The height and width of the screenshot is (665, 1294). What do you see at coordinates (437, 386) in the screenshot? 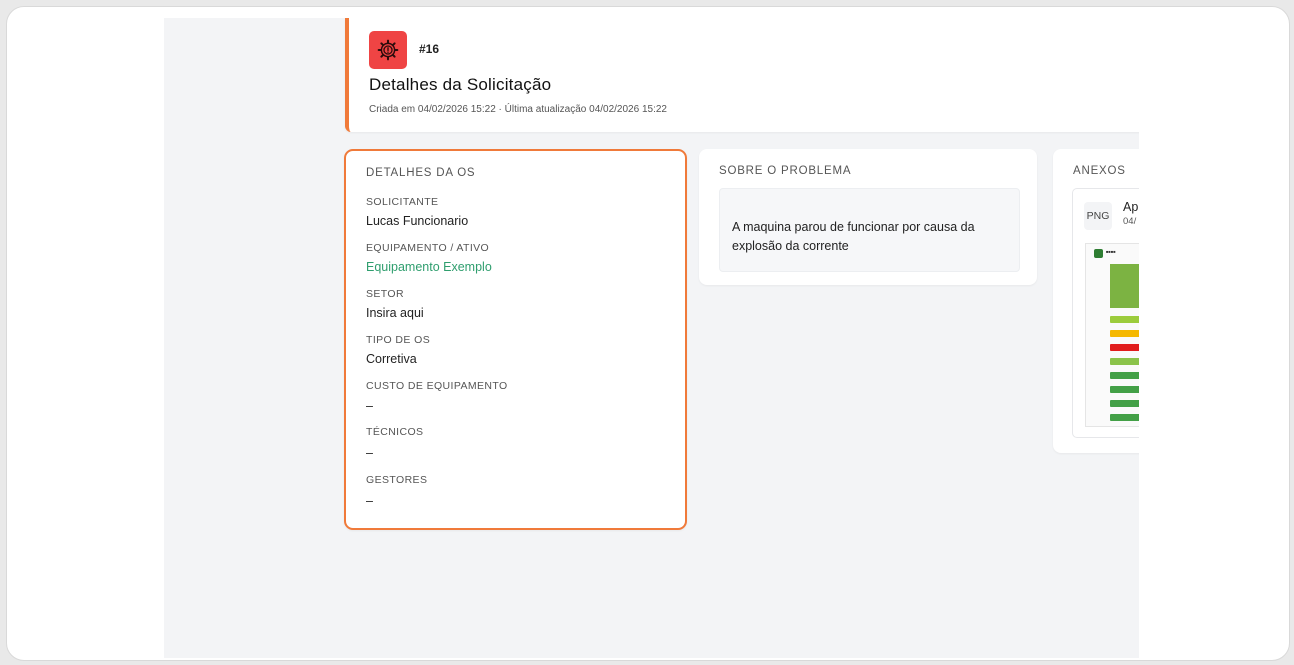
I see `equipment-cost-label: CUSTO DE EQUIPAMENTO` at bounding box center [437, 386].